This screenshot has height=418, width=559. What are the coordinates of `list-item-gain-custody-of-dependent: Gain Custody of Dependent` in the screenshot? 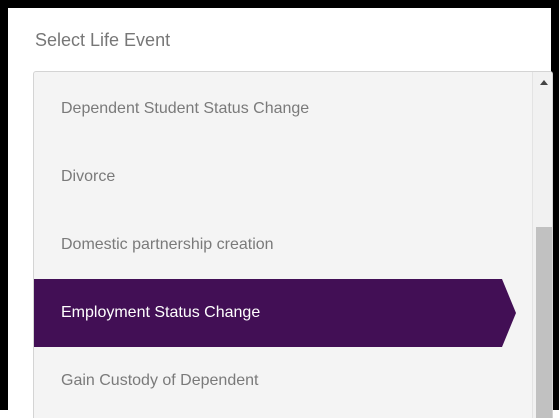 It's located at (283, 381).